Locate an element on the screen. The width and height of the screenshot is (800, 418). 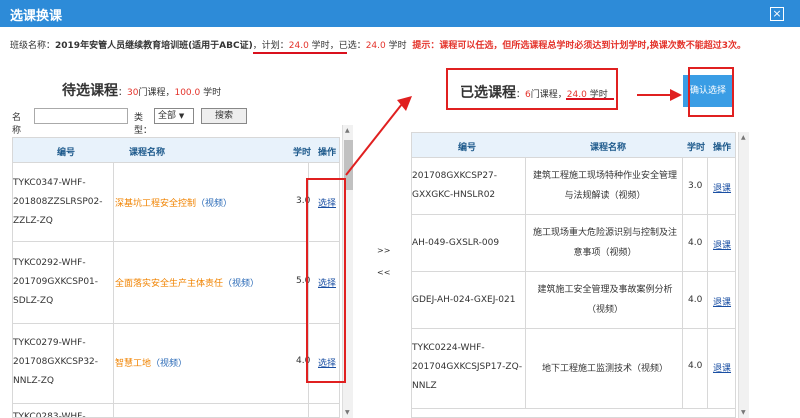
pending-hours-unit: 学时 is located at coordinates (212, 93).